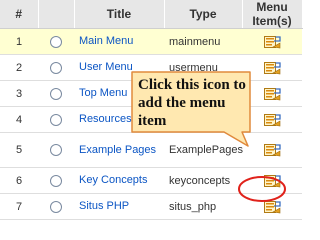 The width and height of the screenshot is (320, 240). I want to click on column-header-menu-items: Menu Item(s), so click(272, 14).